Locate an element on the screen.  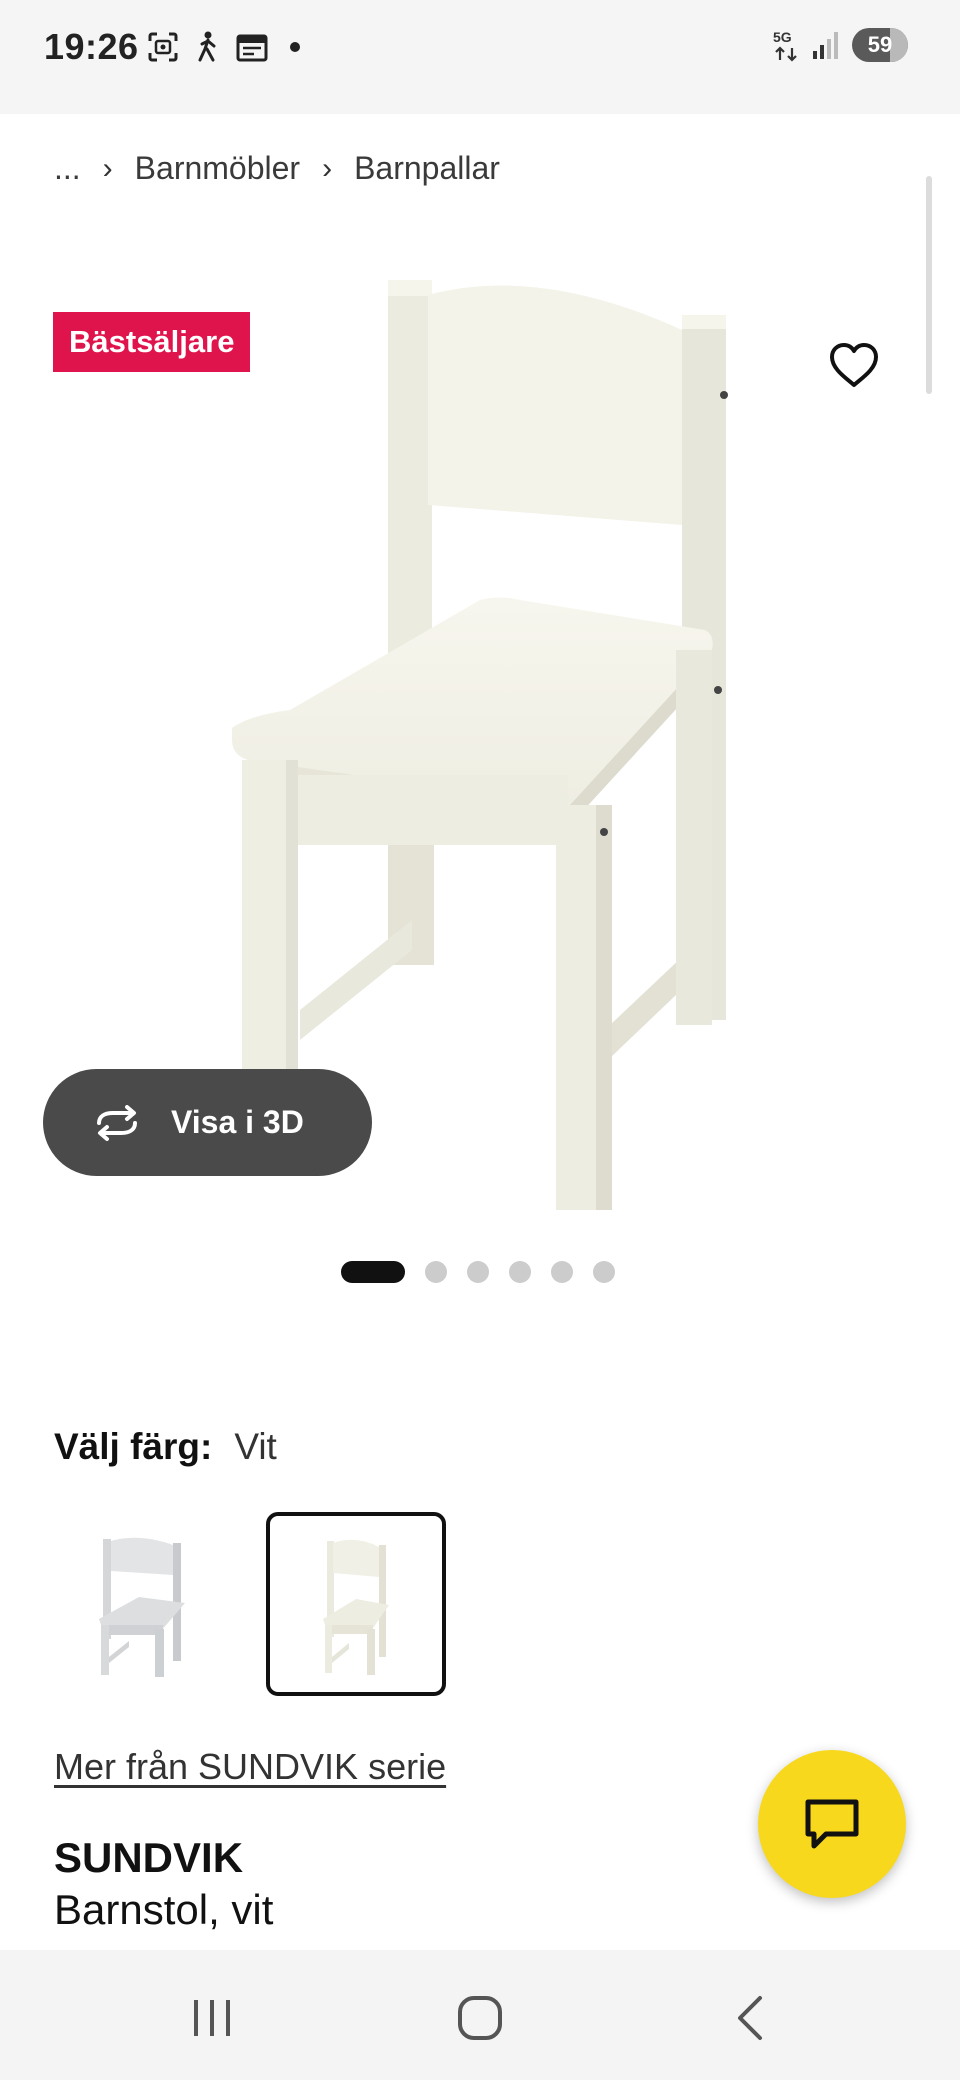
battery-indicator: 59 is located at coordinates (880, 45).